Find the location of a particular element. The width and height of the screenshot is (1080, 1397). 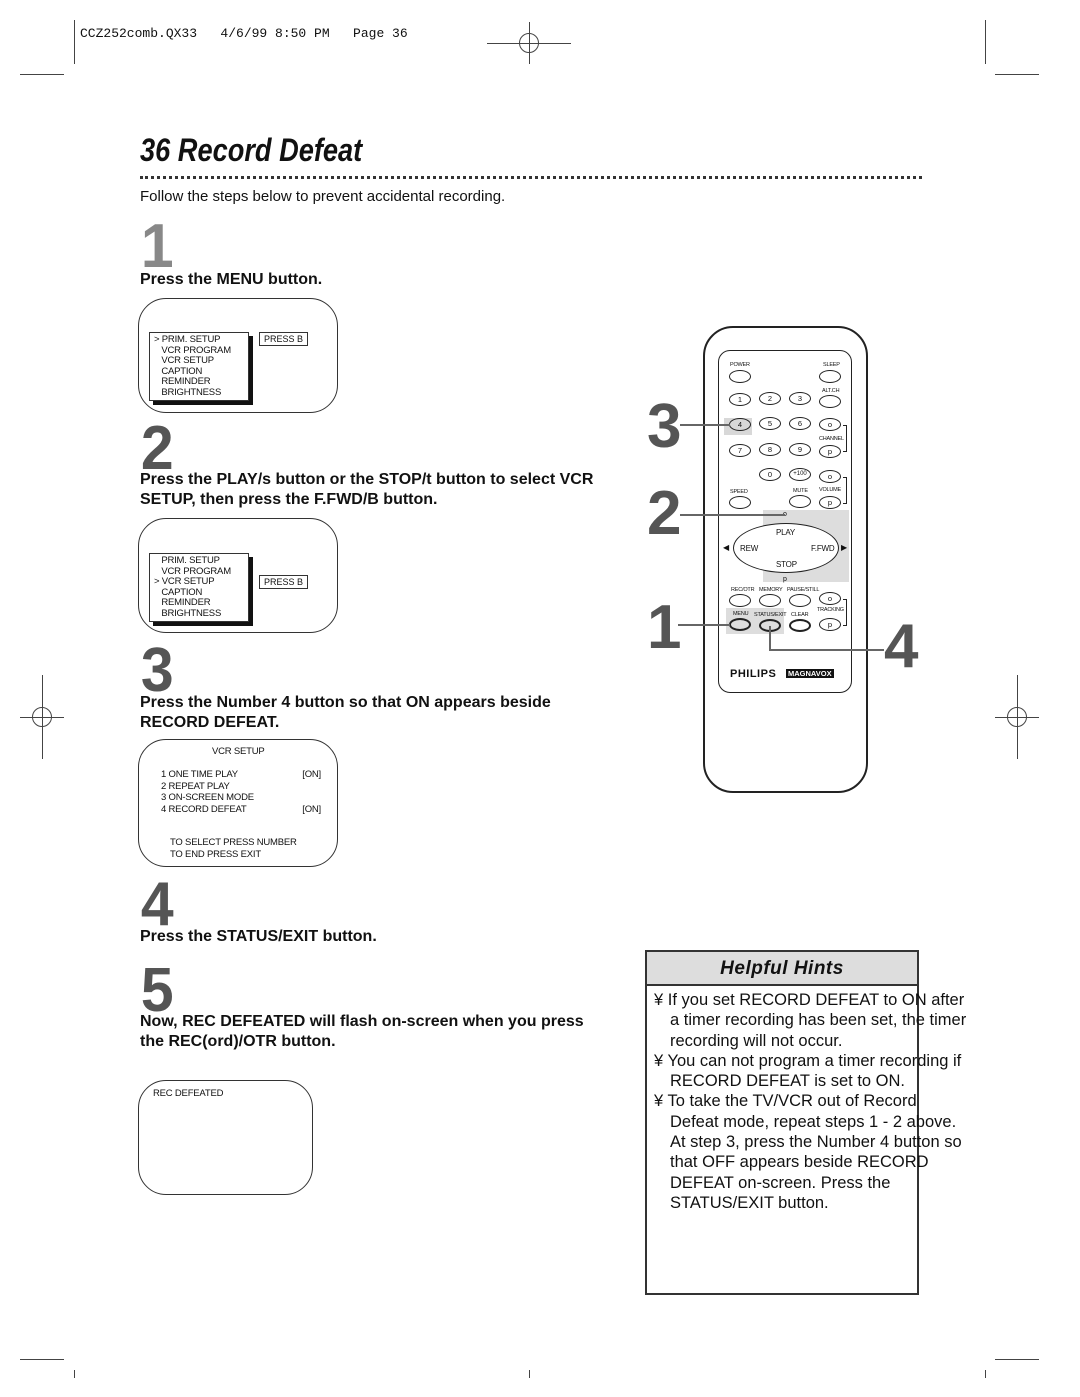

tracking-label: TRACKING is located at coordinates (830, 610).